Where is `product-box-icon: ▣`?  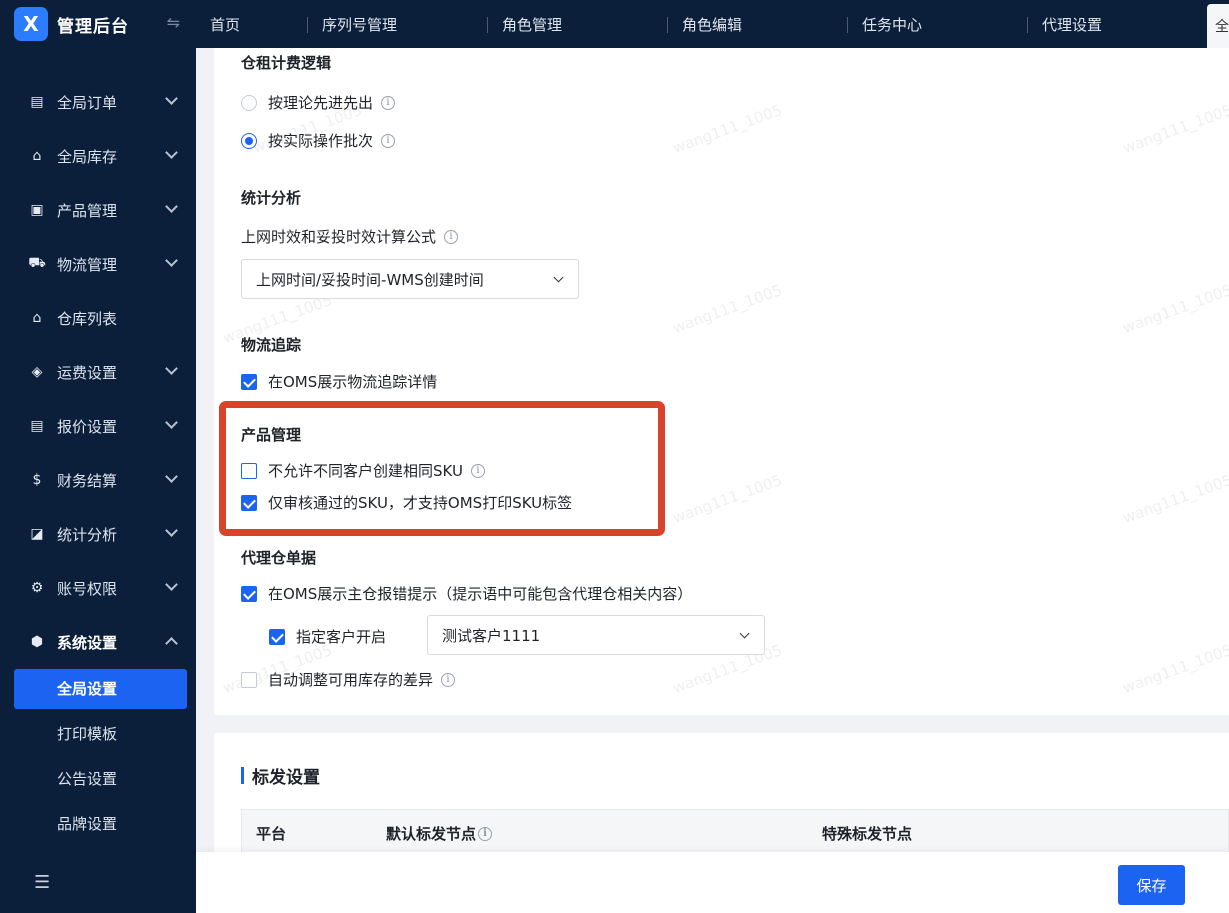 product-box-icon: ▣ is located at coordinates (37, 210).